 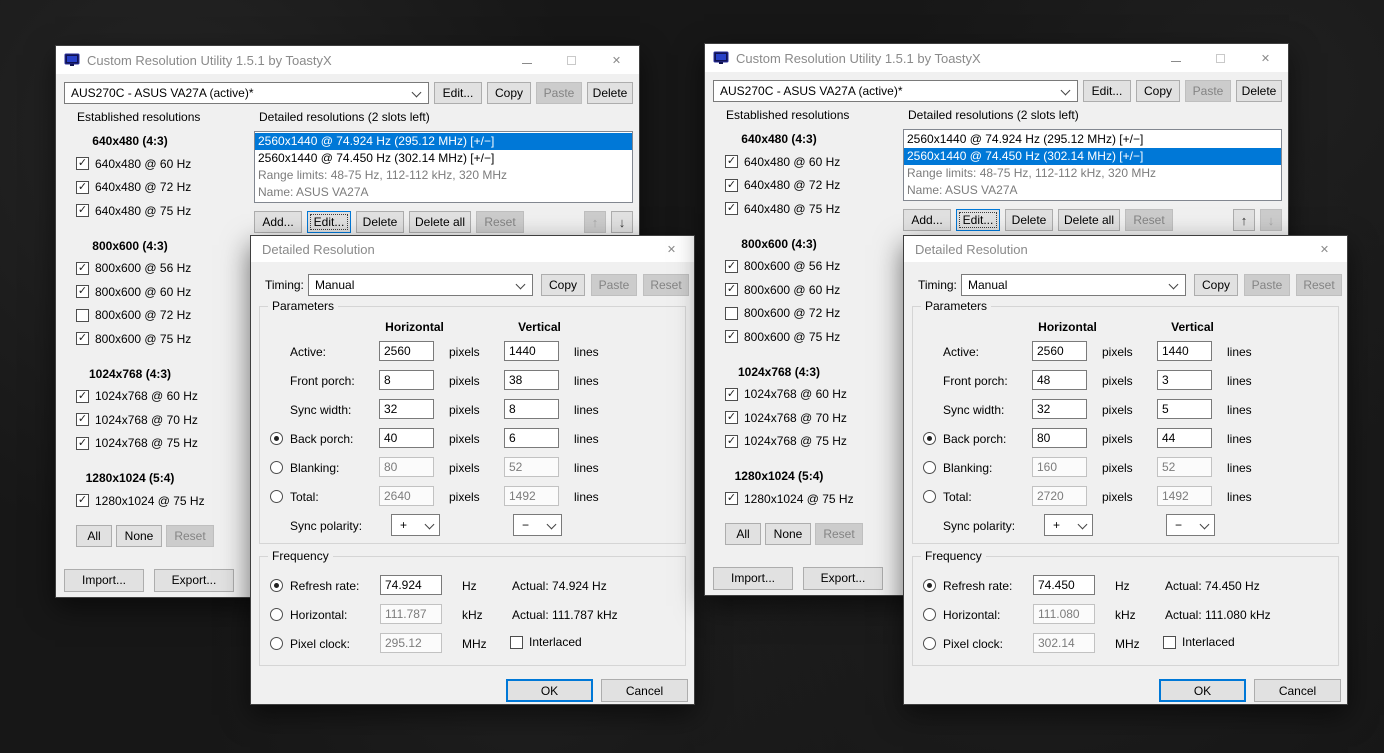 I want to click on detailed-resolution-item: 2560x1440 @ 74.450 Hz (302.14 MHz) [+/−], so click(x=443, y=158).